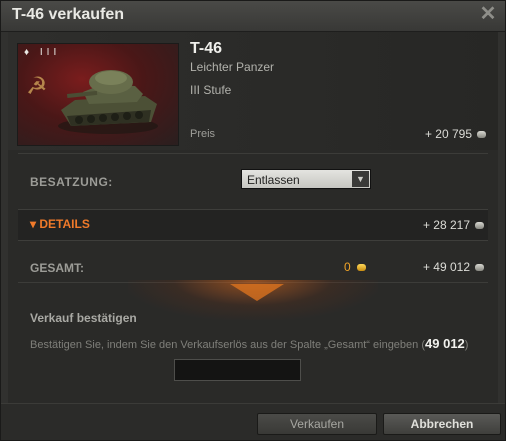 This screenshot has height=441, width=506. What do you see at coordinates (355, 267) in the screenshot?
I see `total-gold: 0` at bounding box center [355, 267].